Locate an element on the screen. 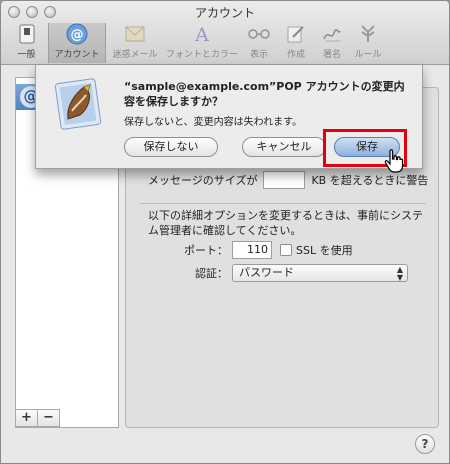  dont-save-button: 保存しない is located at coordinates (171, 147).